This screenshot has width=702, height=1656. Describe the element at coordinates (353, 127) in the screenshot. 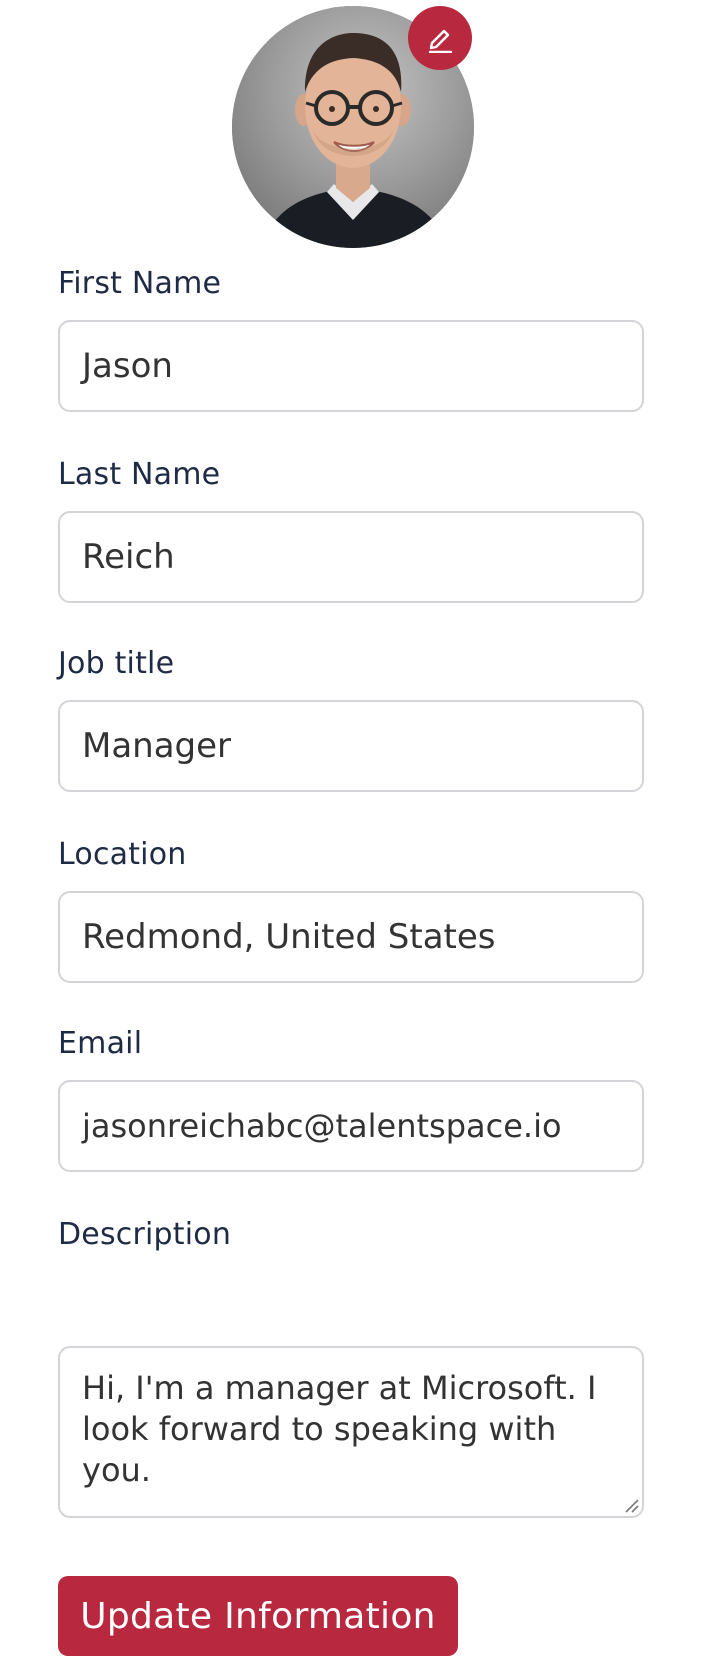

I see `avatar-container` at that location.